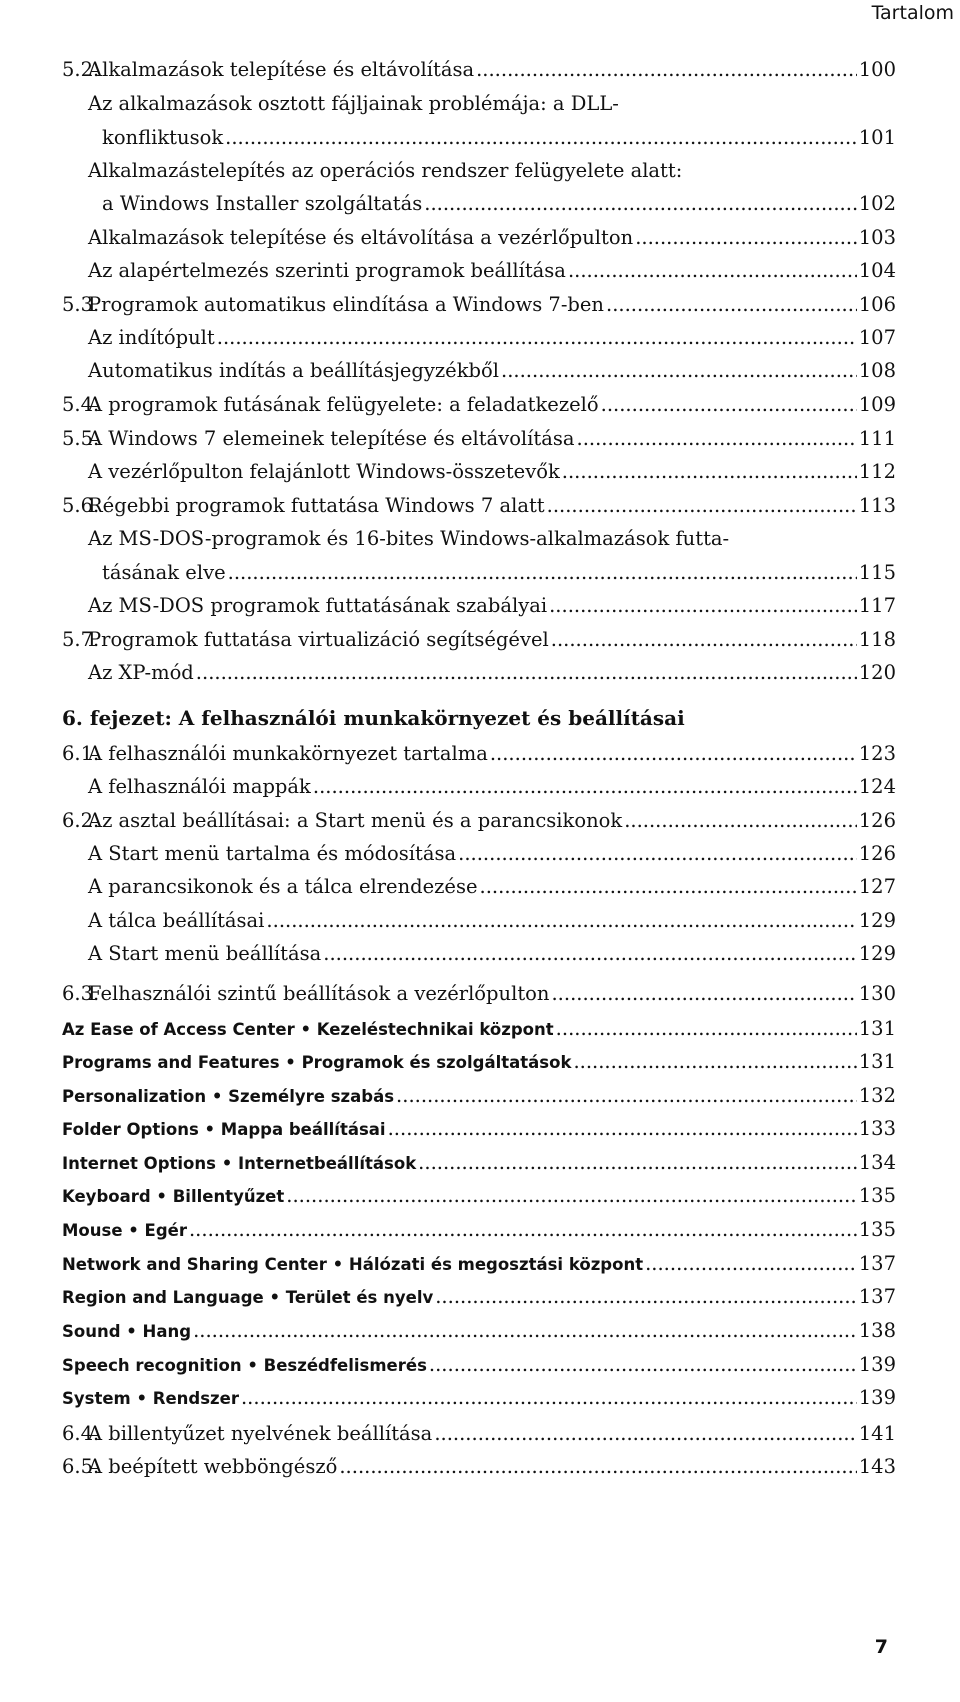 The width and height of the screenshot is (960, 1702). I want to click on section-number: 6.3., so click(81, 993).